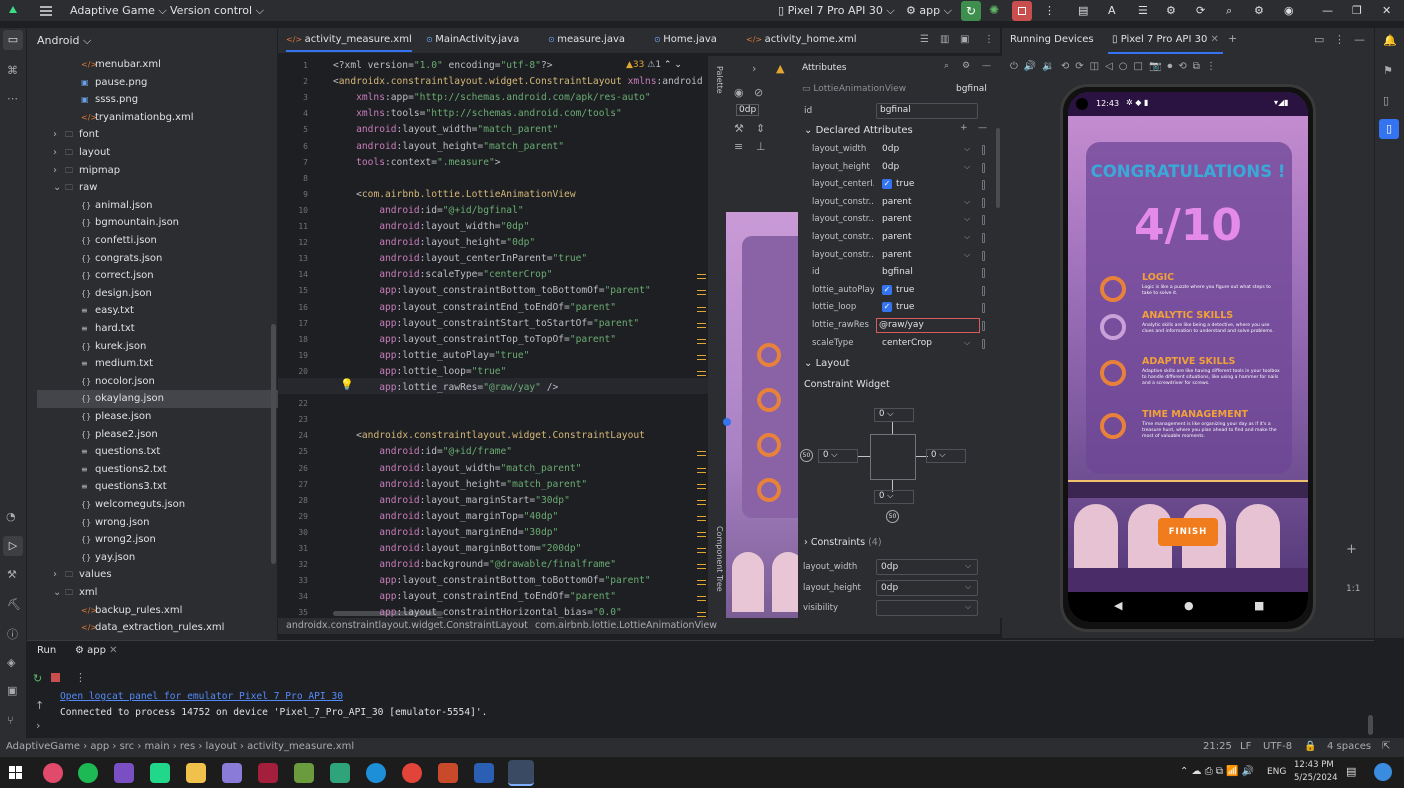 This screenshot has height=788, width=1404. I want to click on editor-tab: ⊙ Home.java, so click(685, 39).